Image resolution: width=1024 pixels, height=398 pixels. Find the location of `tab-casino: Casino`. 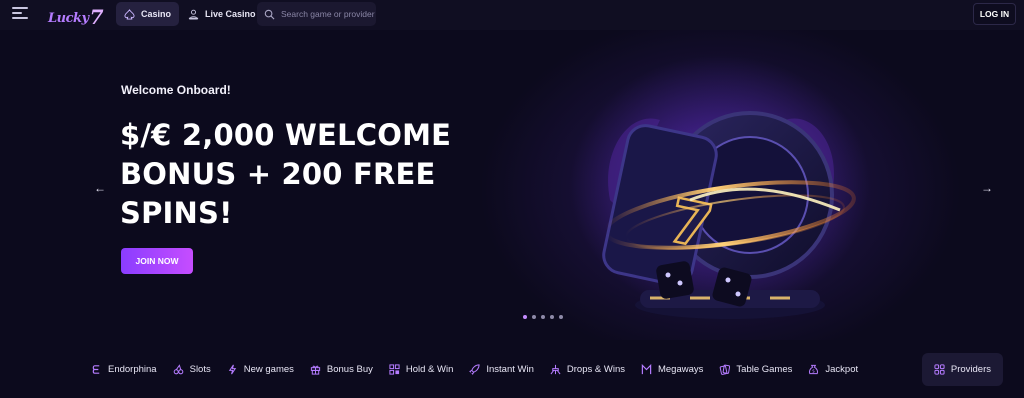

tab-casino: Casino is located at coordinates (148, 14).